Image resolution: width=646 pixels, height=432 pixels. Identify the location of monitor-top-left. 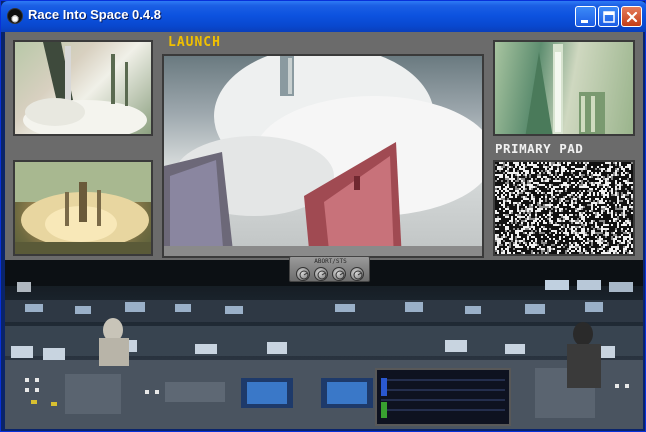
(83, 88).